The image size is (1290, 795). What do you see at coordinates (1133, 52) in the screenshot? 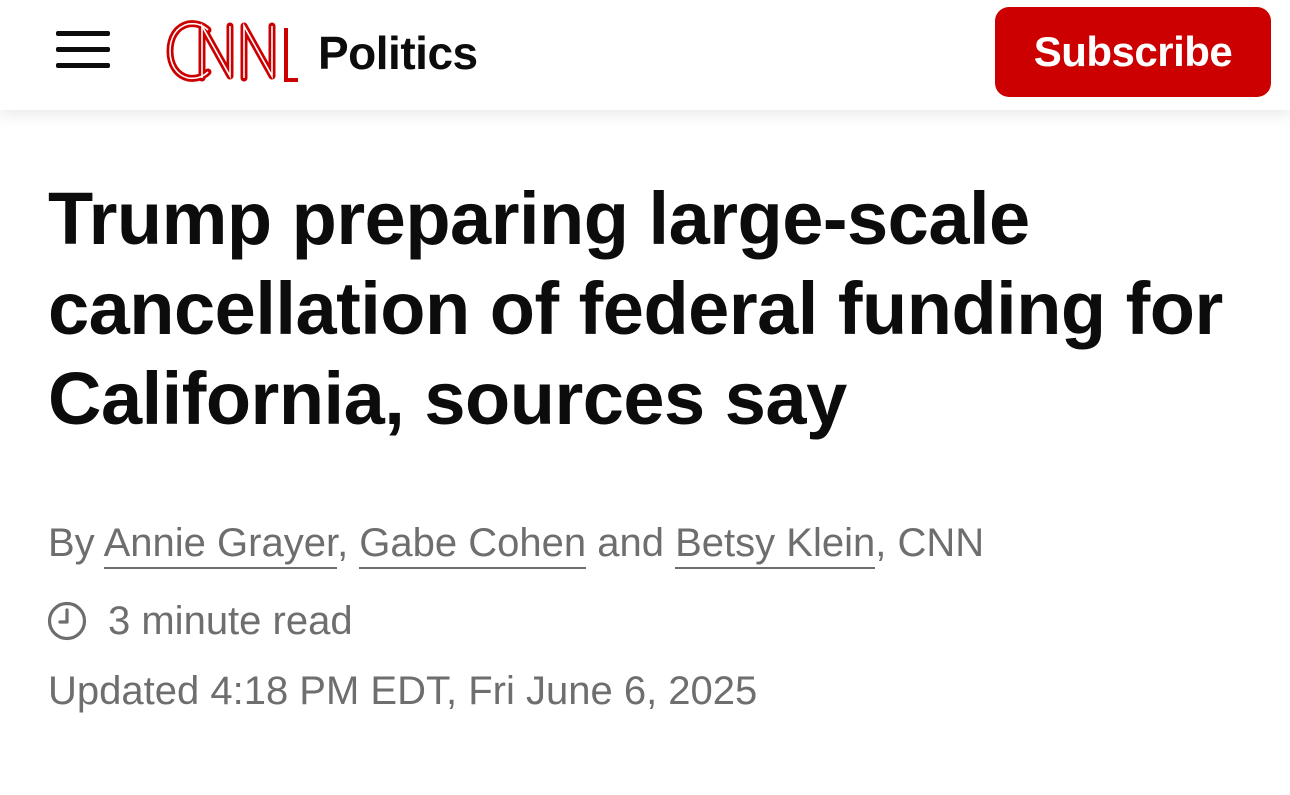
I see `subscribe-button: Subscribe` at bounding box center [1133, 52].